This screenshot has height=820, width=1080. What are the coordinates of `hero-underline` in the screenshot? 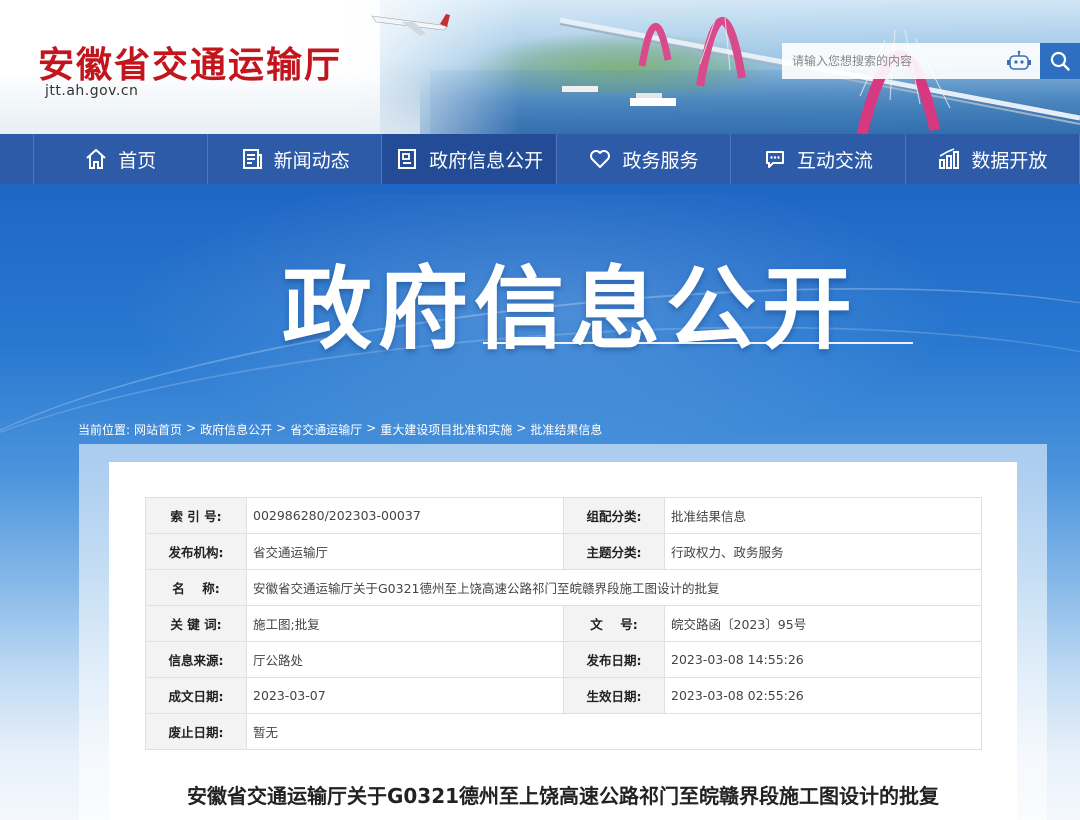 It's located at (698, 343).